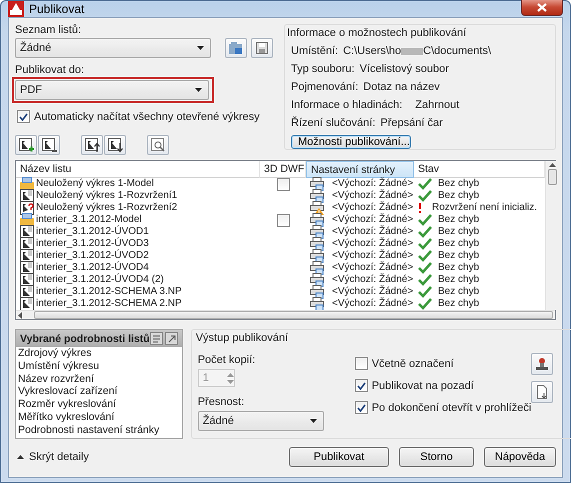 This screenshot has width=571, height=483. I want to click on scrollbar-thumb, so click(552, 177).